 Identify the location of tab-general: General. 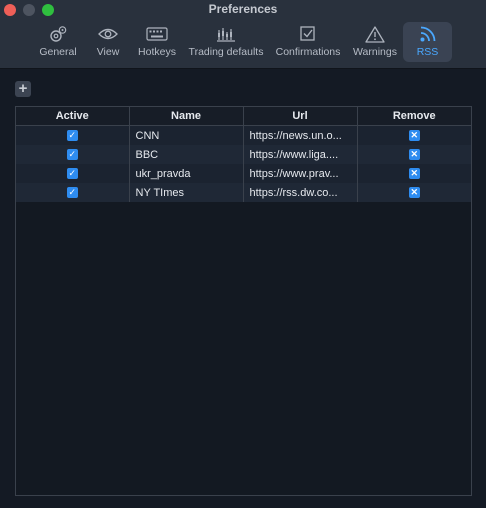
(58, 42).